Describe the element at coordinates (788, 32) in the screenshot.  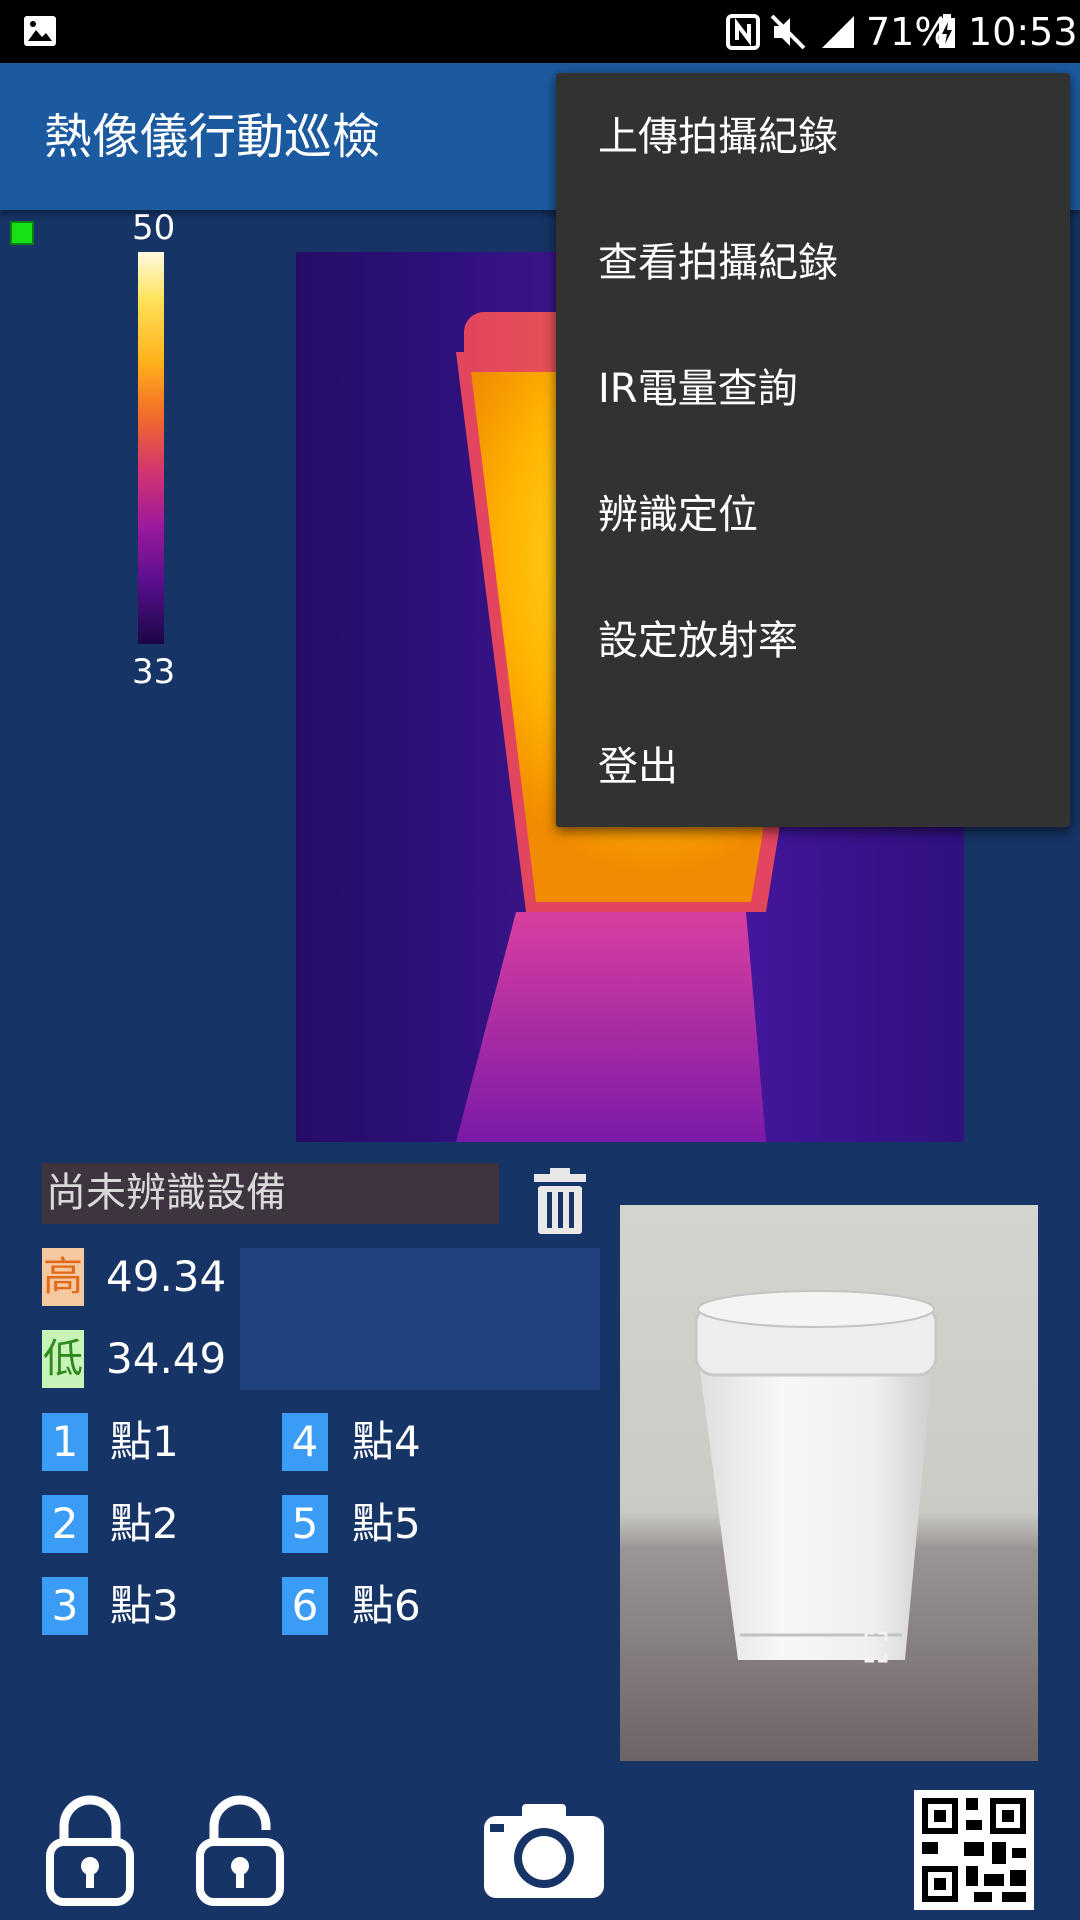
I see `mute-icon` at that location.